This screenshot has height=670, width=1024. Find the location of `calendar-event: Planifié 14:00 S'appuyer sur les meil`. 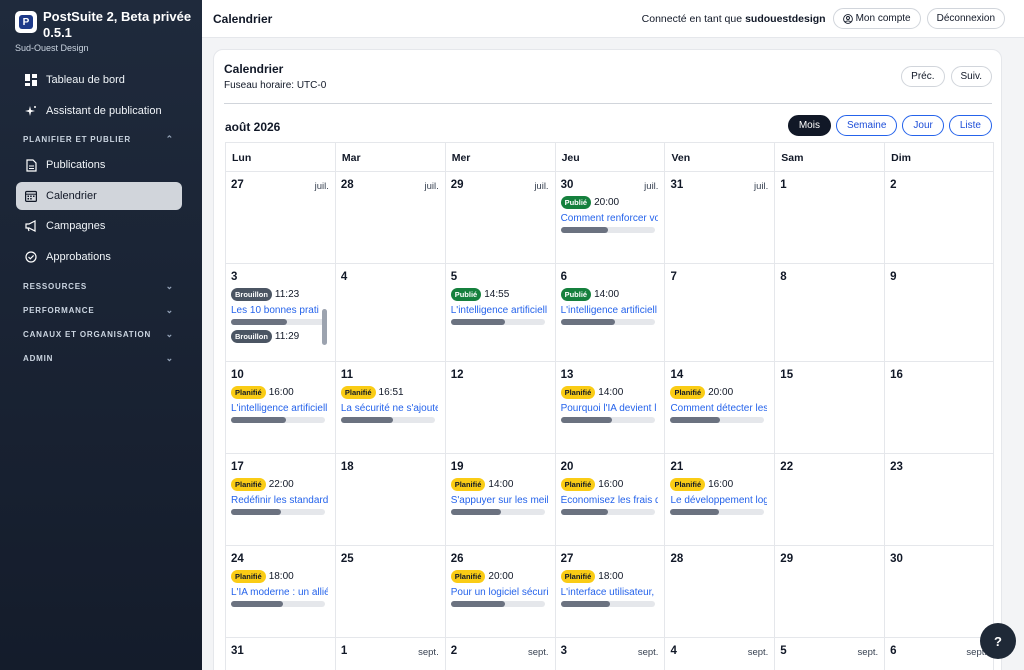

calendar-event: Planifié 14:00 S'appuyer sur les meil is located at coordinates (500, 496).